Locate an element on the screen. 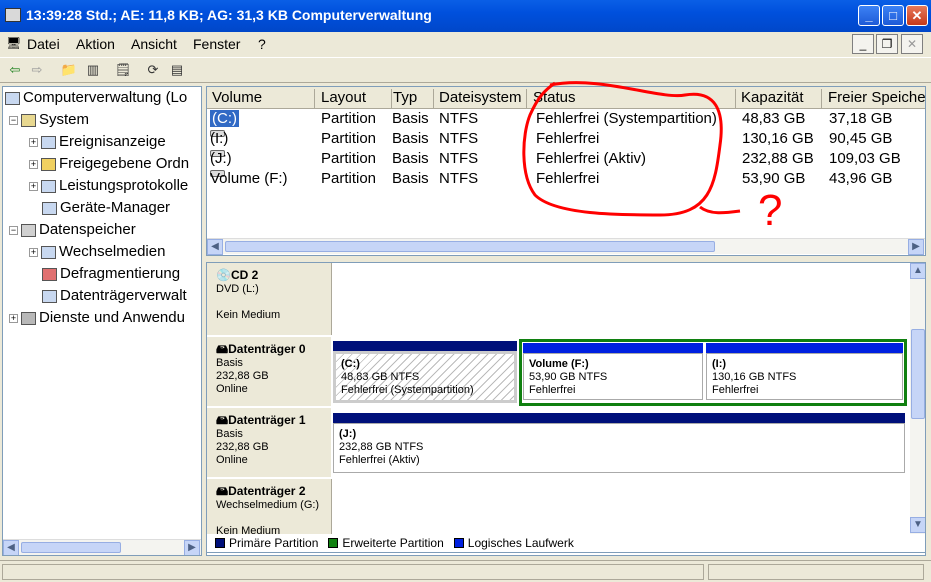  free-space-cell: 43,96 GB is located at coordinates (861, 178).